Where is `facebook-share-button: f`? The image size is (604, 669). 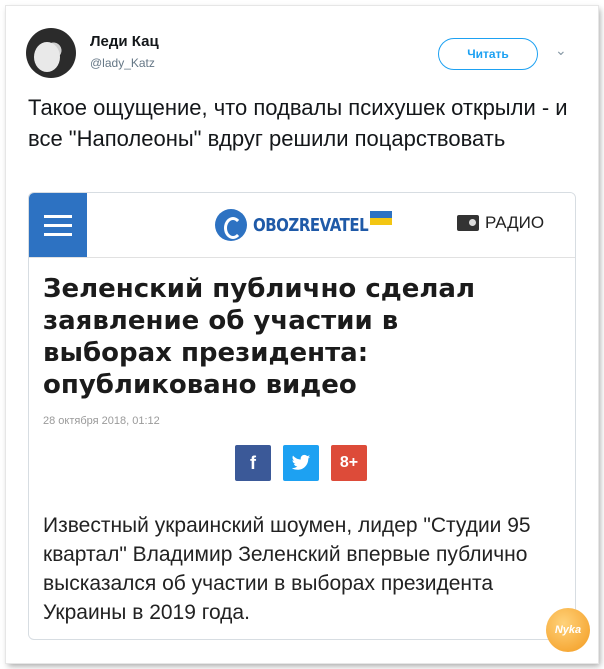
facebook-share-button: f is located at coordinates (253, 463).